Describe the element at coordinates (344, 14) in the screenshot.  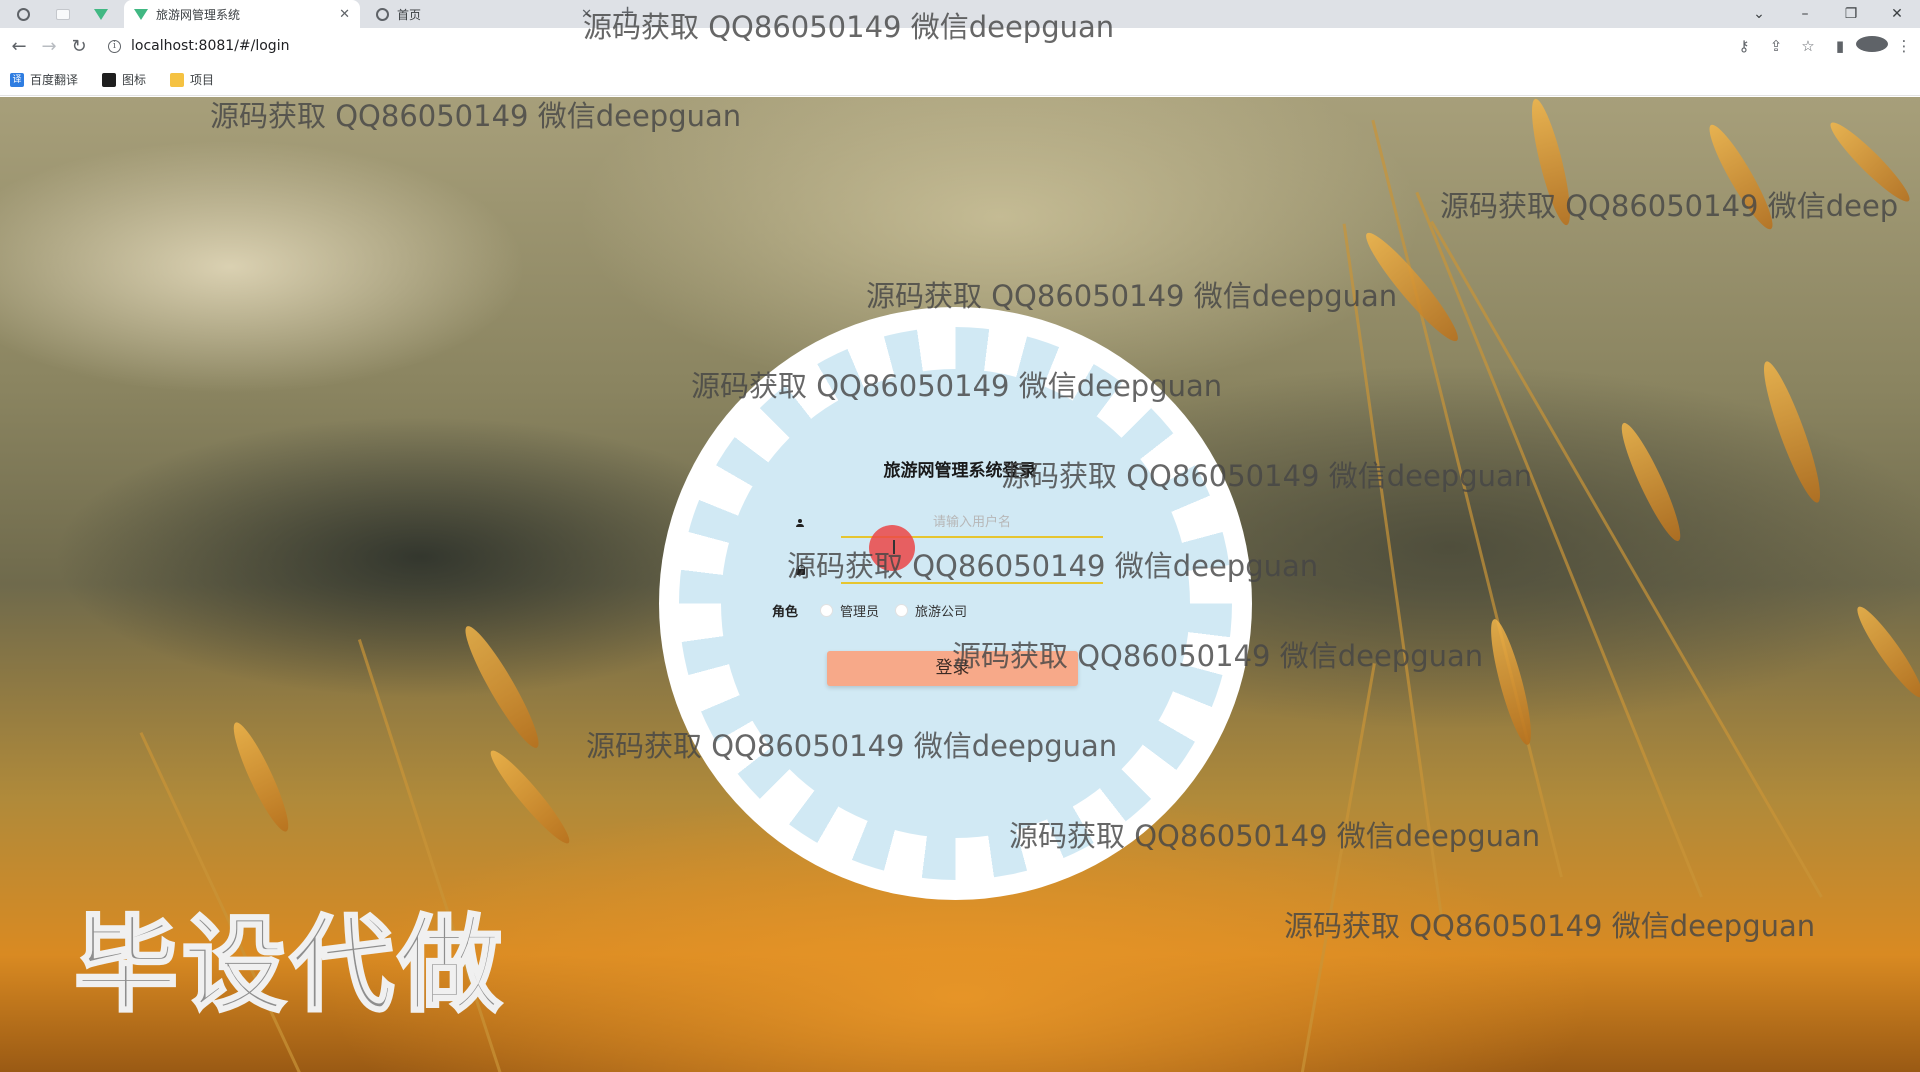
I see `close-tab-icon: ✕` at that location.